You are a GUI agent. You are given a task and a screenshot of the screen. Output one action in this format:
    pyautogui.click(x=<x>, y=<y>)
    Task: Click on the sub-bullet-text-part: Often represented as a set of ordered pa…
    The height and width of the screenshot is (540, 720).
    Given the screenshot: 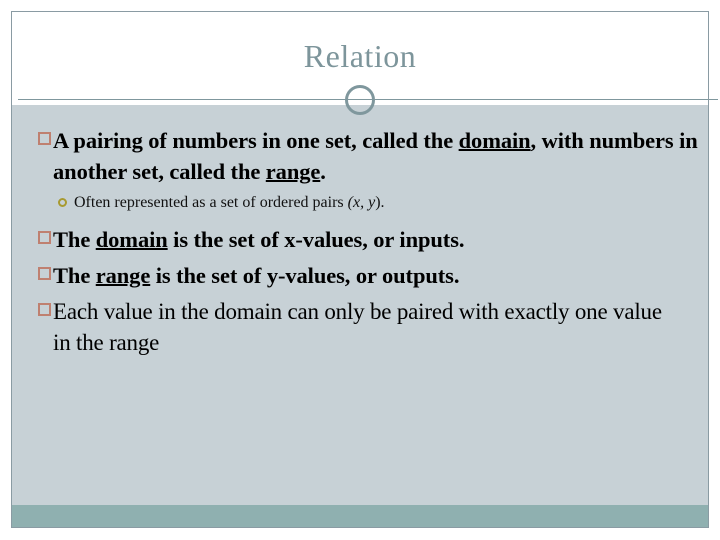 What is the action you would take?
    pyautogui.click(x=211, y=202)
    